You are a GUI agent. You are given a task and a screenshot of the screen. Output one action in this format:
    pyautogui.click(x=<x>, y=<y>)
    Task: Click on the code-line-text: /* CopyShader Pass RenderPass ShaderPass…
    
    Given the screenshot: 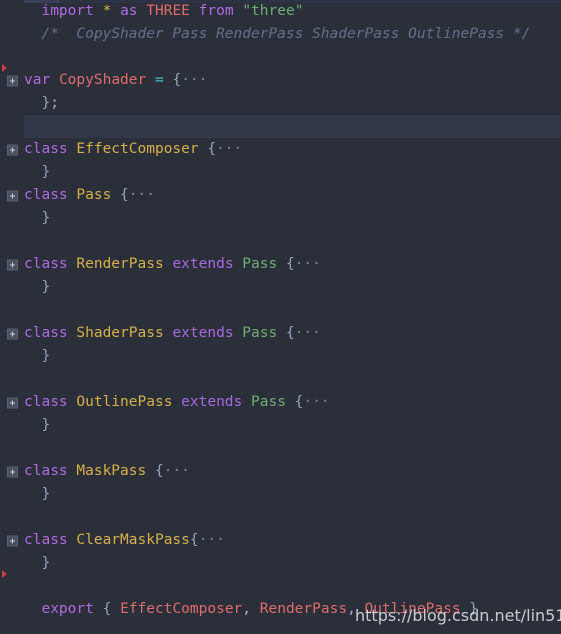 What is the action you would take?
    pyautogui.click(x=277, y=34)
    